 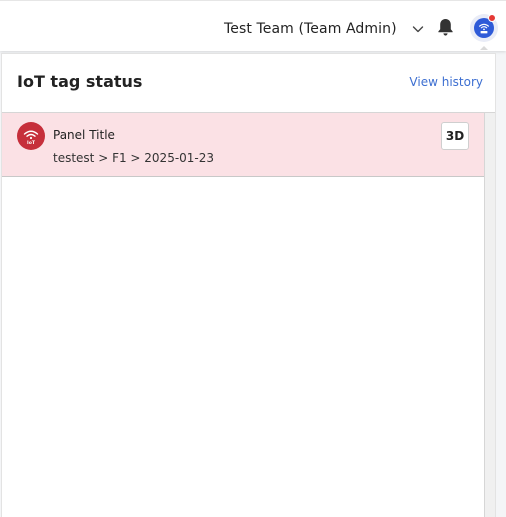 I want to click on bell-icon, so click(x=445, y=27).